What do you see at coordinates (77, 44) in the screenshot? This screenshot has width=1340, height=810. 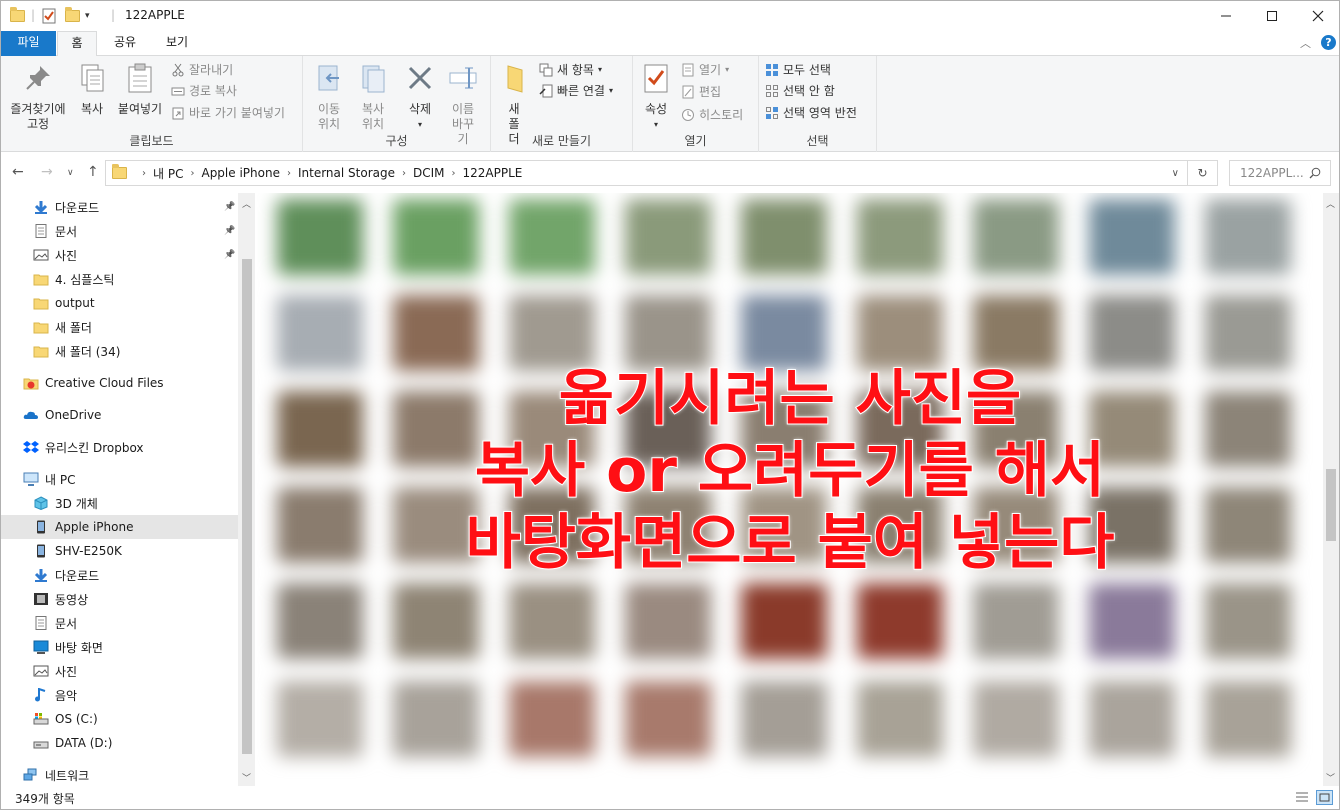 I see `tab-home: 홈` at bounding box center [77, 44].